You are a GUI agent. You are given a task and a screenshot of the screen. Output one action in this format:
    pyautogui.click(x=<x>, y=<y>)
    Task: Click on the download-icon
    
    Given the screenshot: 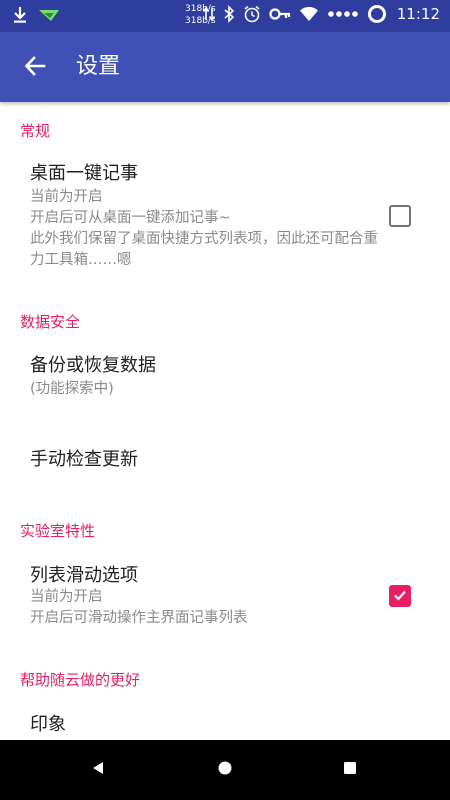 What is the action you would take?
    pyautogui.click(x=20, y=15)
    